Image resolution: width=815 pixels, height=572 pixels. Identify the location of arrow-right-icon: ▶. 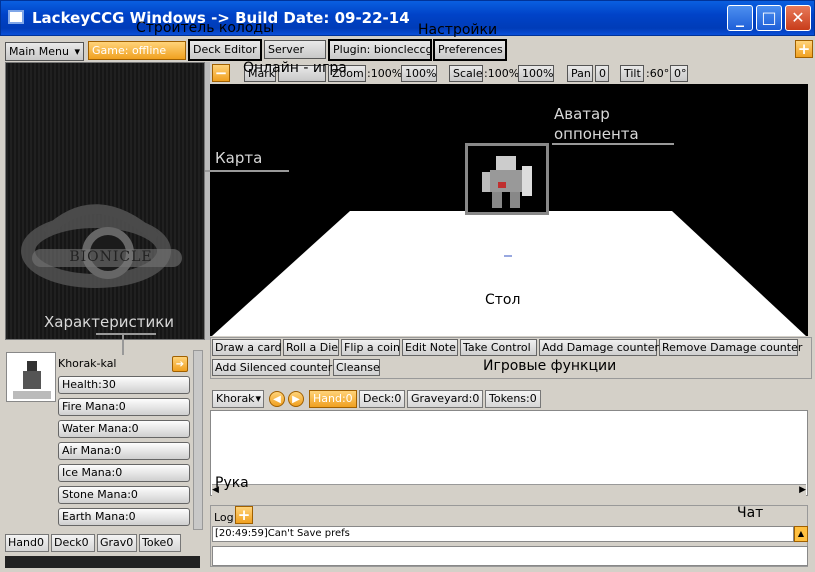
(296, 399).